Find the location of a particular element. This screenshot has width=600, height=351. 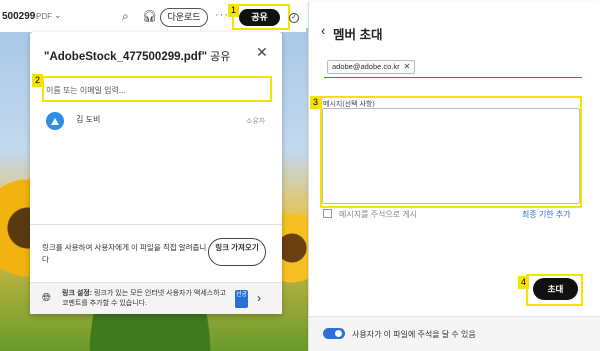

link-description: 링크를 사용하여 사용자에게 이 파일을 직접 알려줍니다 is located at coordinates (124, 253).